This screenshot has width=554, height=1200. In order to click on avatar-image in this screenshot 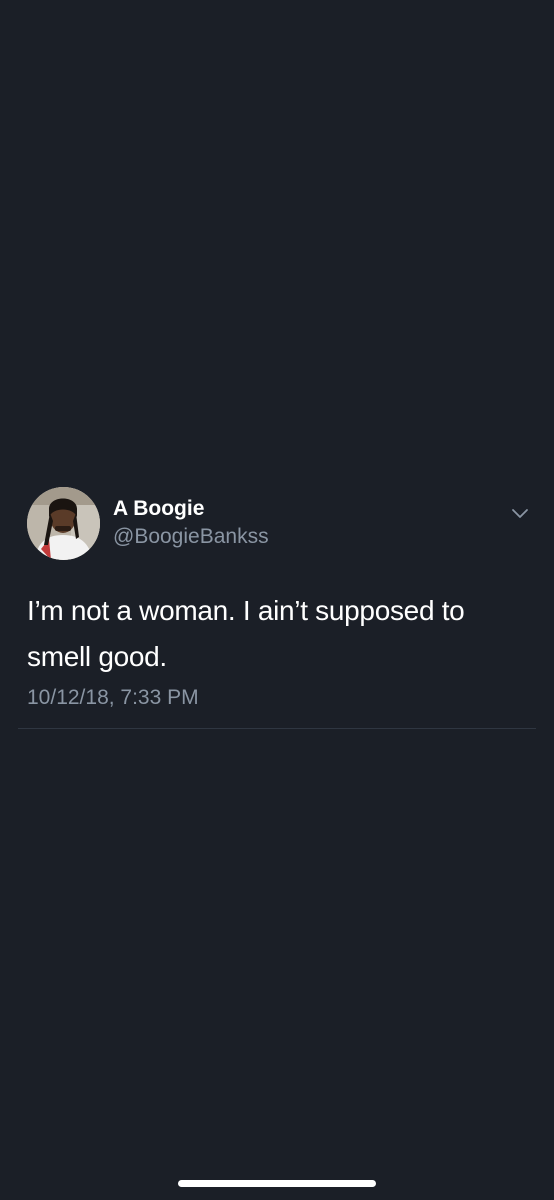, I will do `click(63, 523)`.